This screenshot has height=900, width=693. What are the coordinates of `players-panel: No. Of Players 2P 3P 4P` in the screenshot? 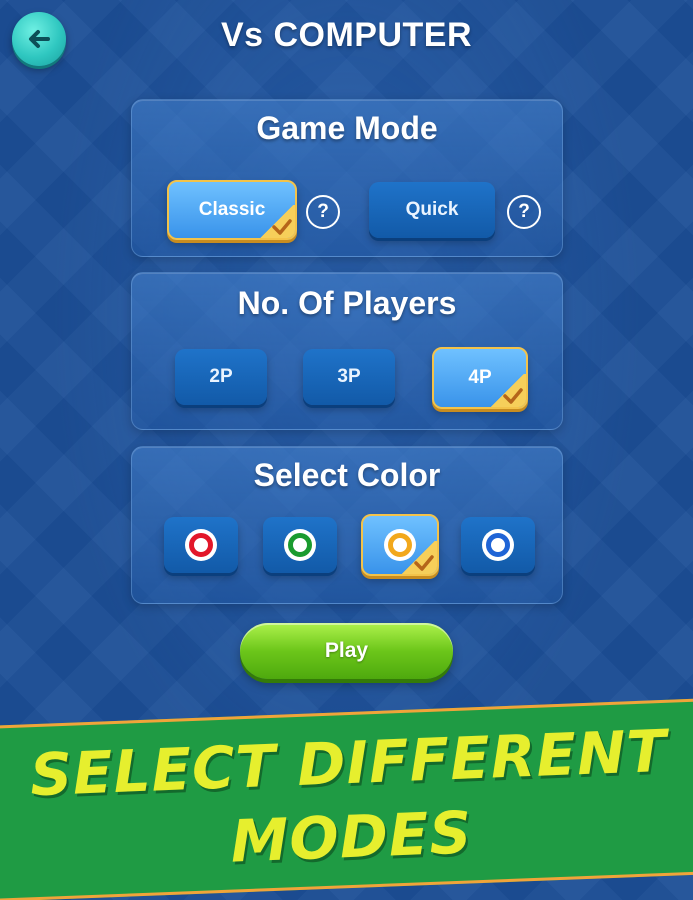 It's located at (347, 351).